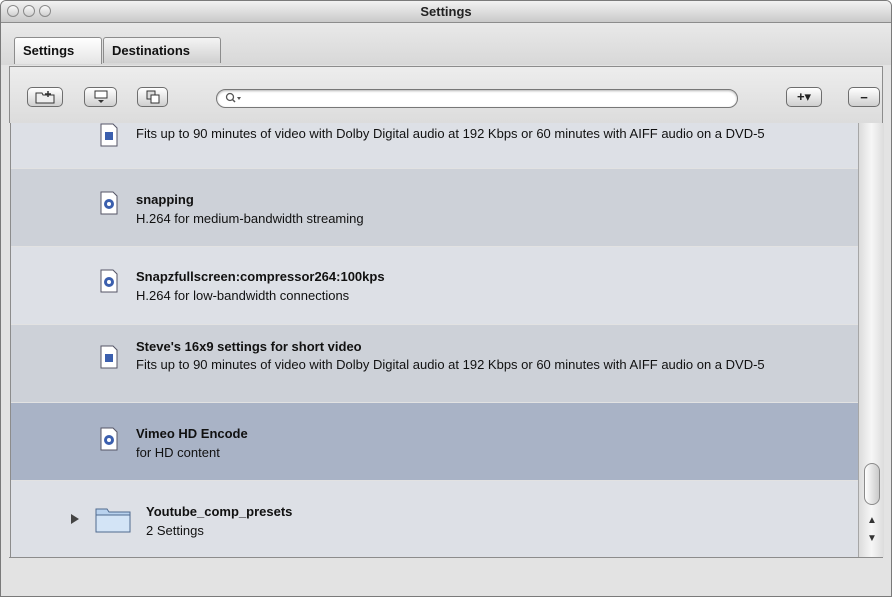 This screenshot has width=892, height=597. What do you see at coordinates (113, 520) in the screenshot?
I see `folder-icon` at bounding box center [113, 520].